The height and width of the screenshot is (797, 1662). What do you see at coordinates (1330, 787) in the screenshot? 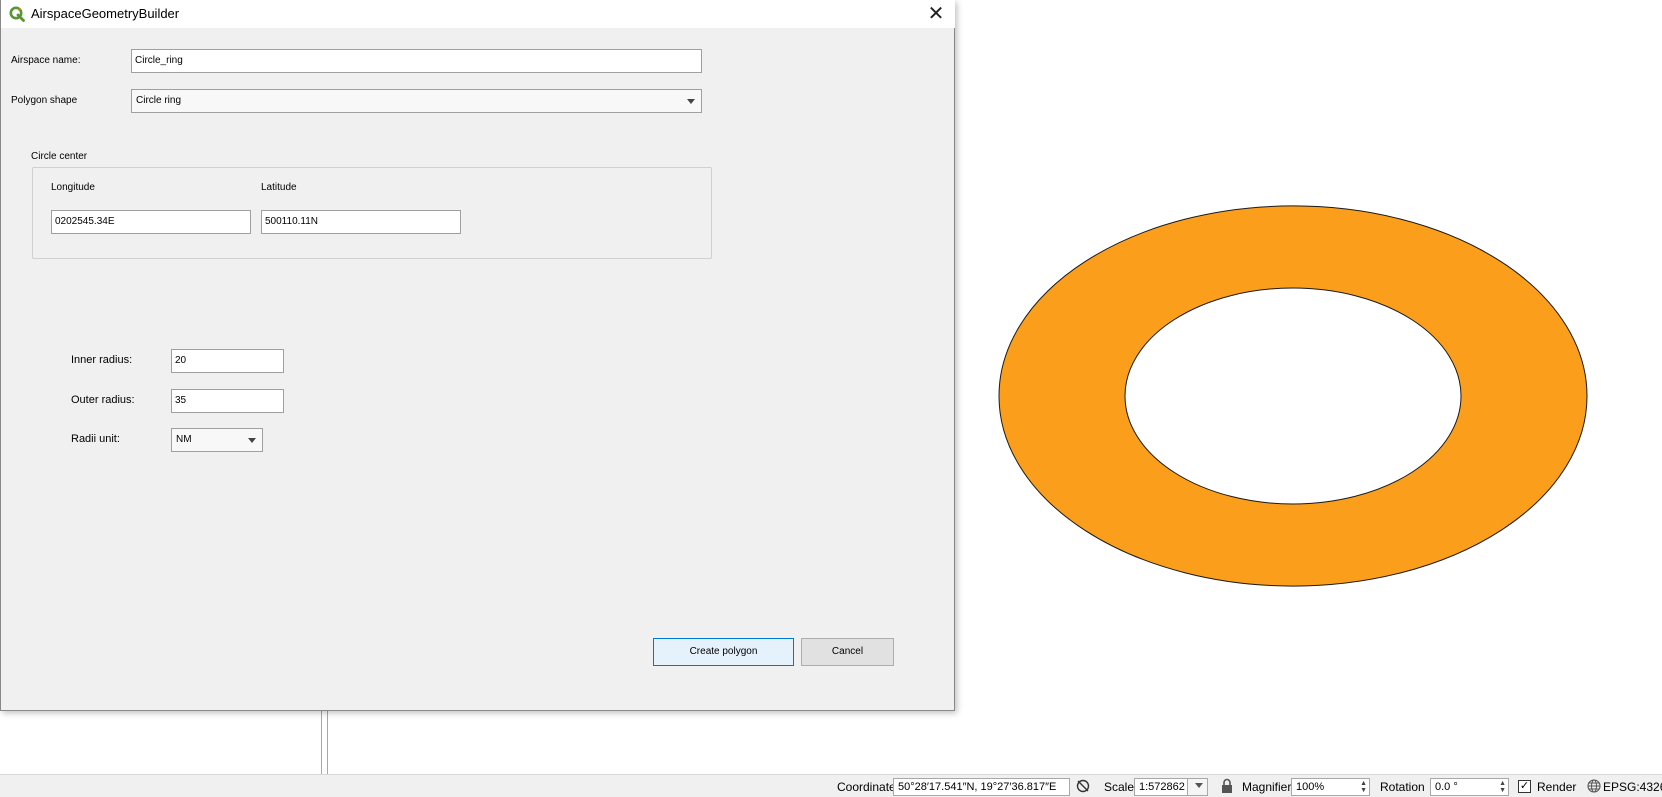
I see `magnifier-spinbox: 100% ▲ ▼` at bounding box center [1330, 787].